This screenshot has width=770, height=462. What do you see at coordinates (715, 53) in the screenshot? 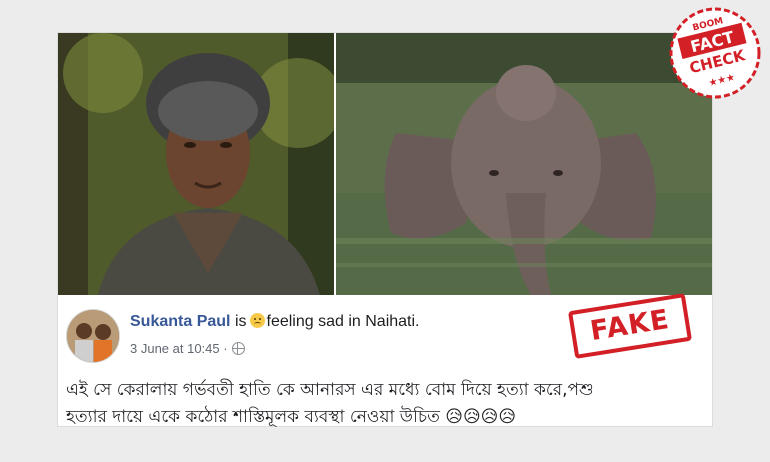
I see `boom-fact-check-badge: BOOM FACT CHECK ★★★` at bounding box center [715, 53].